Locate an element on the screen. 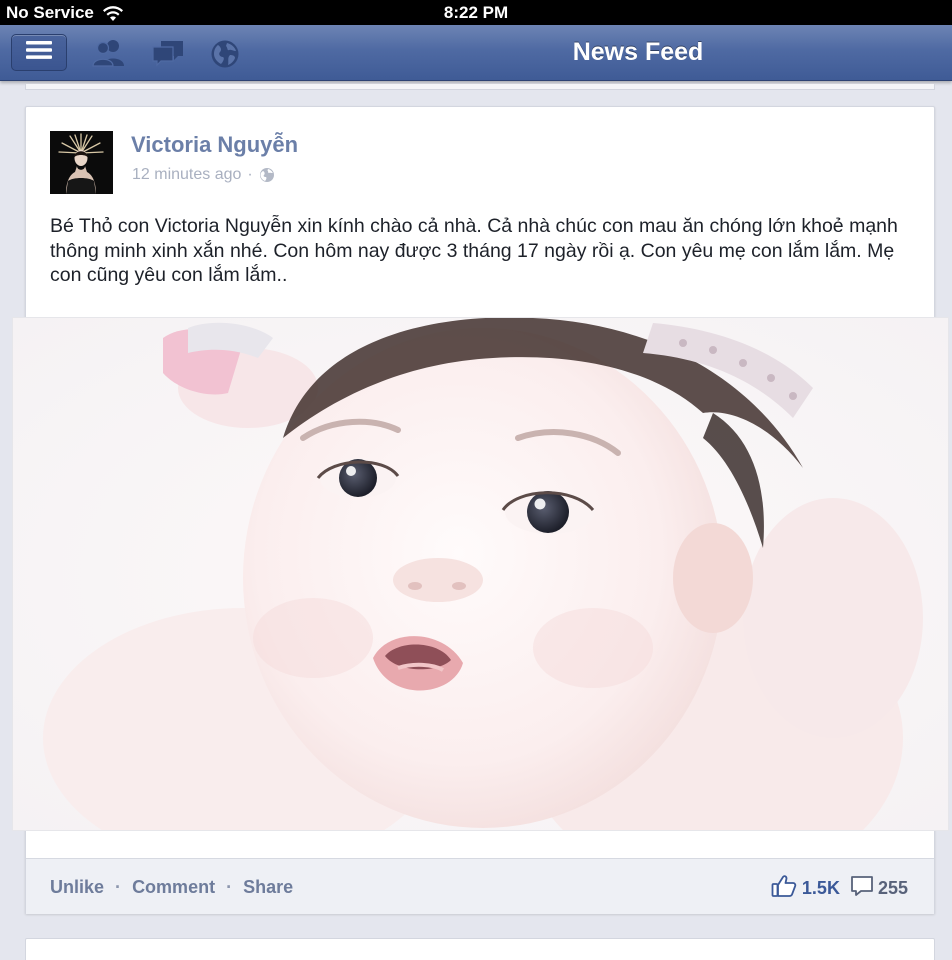 The height and width of the screenshot is (960, 952). menu-icon is located at coordinates (39, 52).